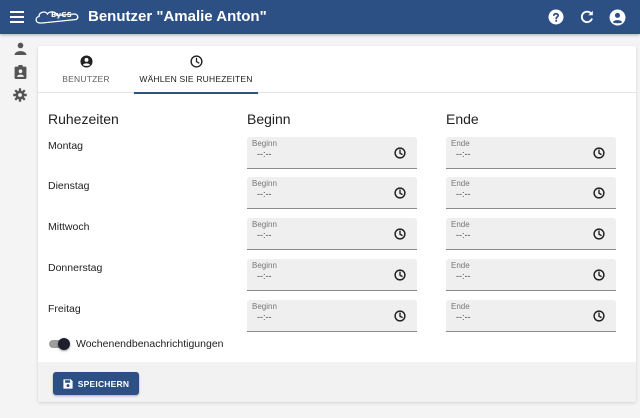 This screenshot has height=418, width=640. I want to click on start-time-input-mittwoch: Beginn --:--, so click(332, 234).